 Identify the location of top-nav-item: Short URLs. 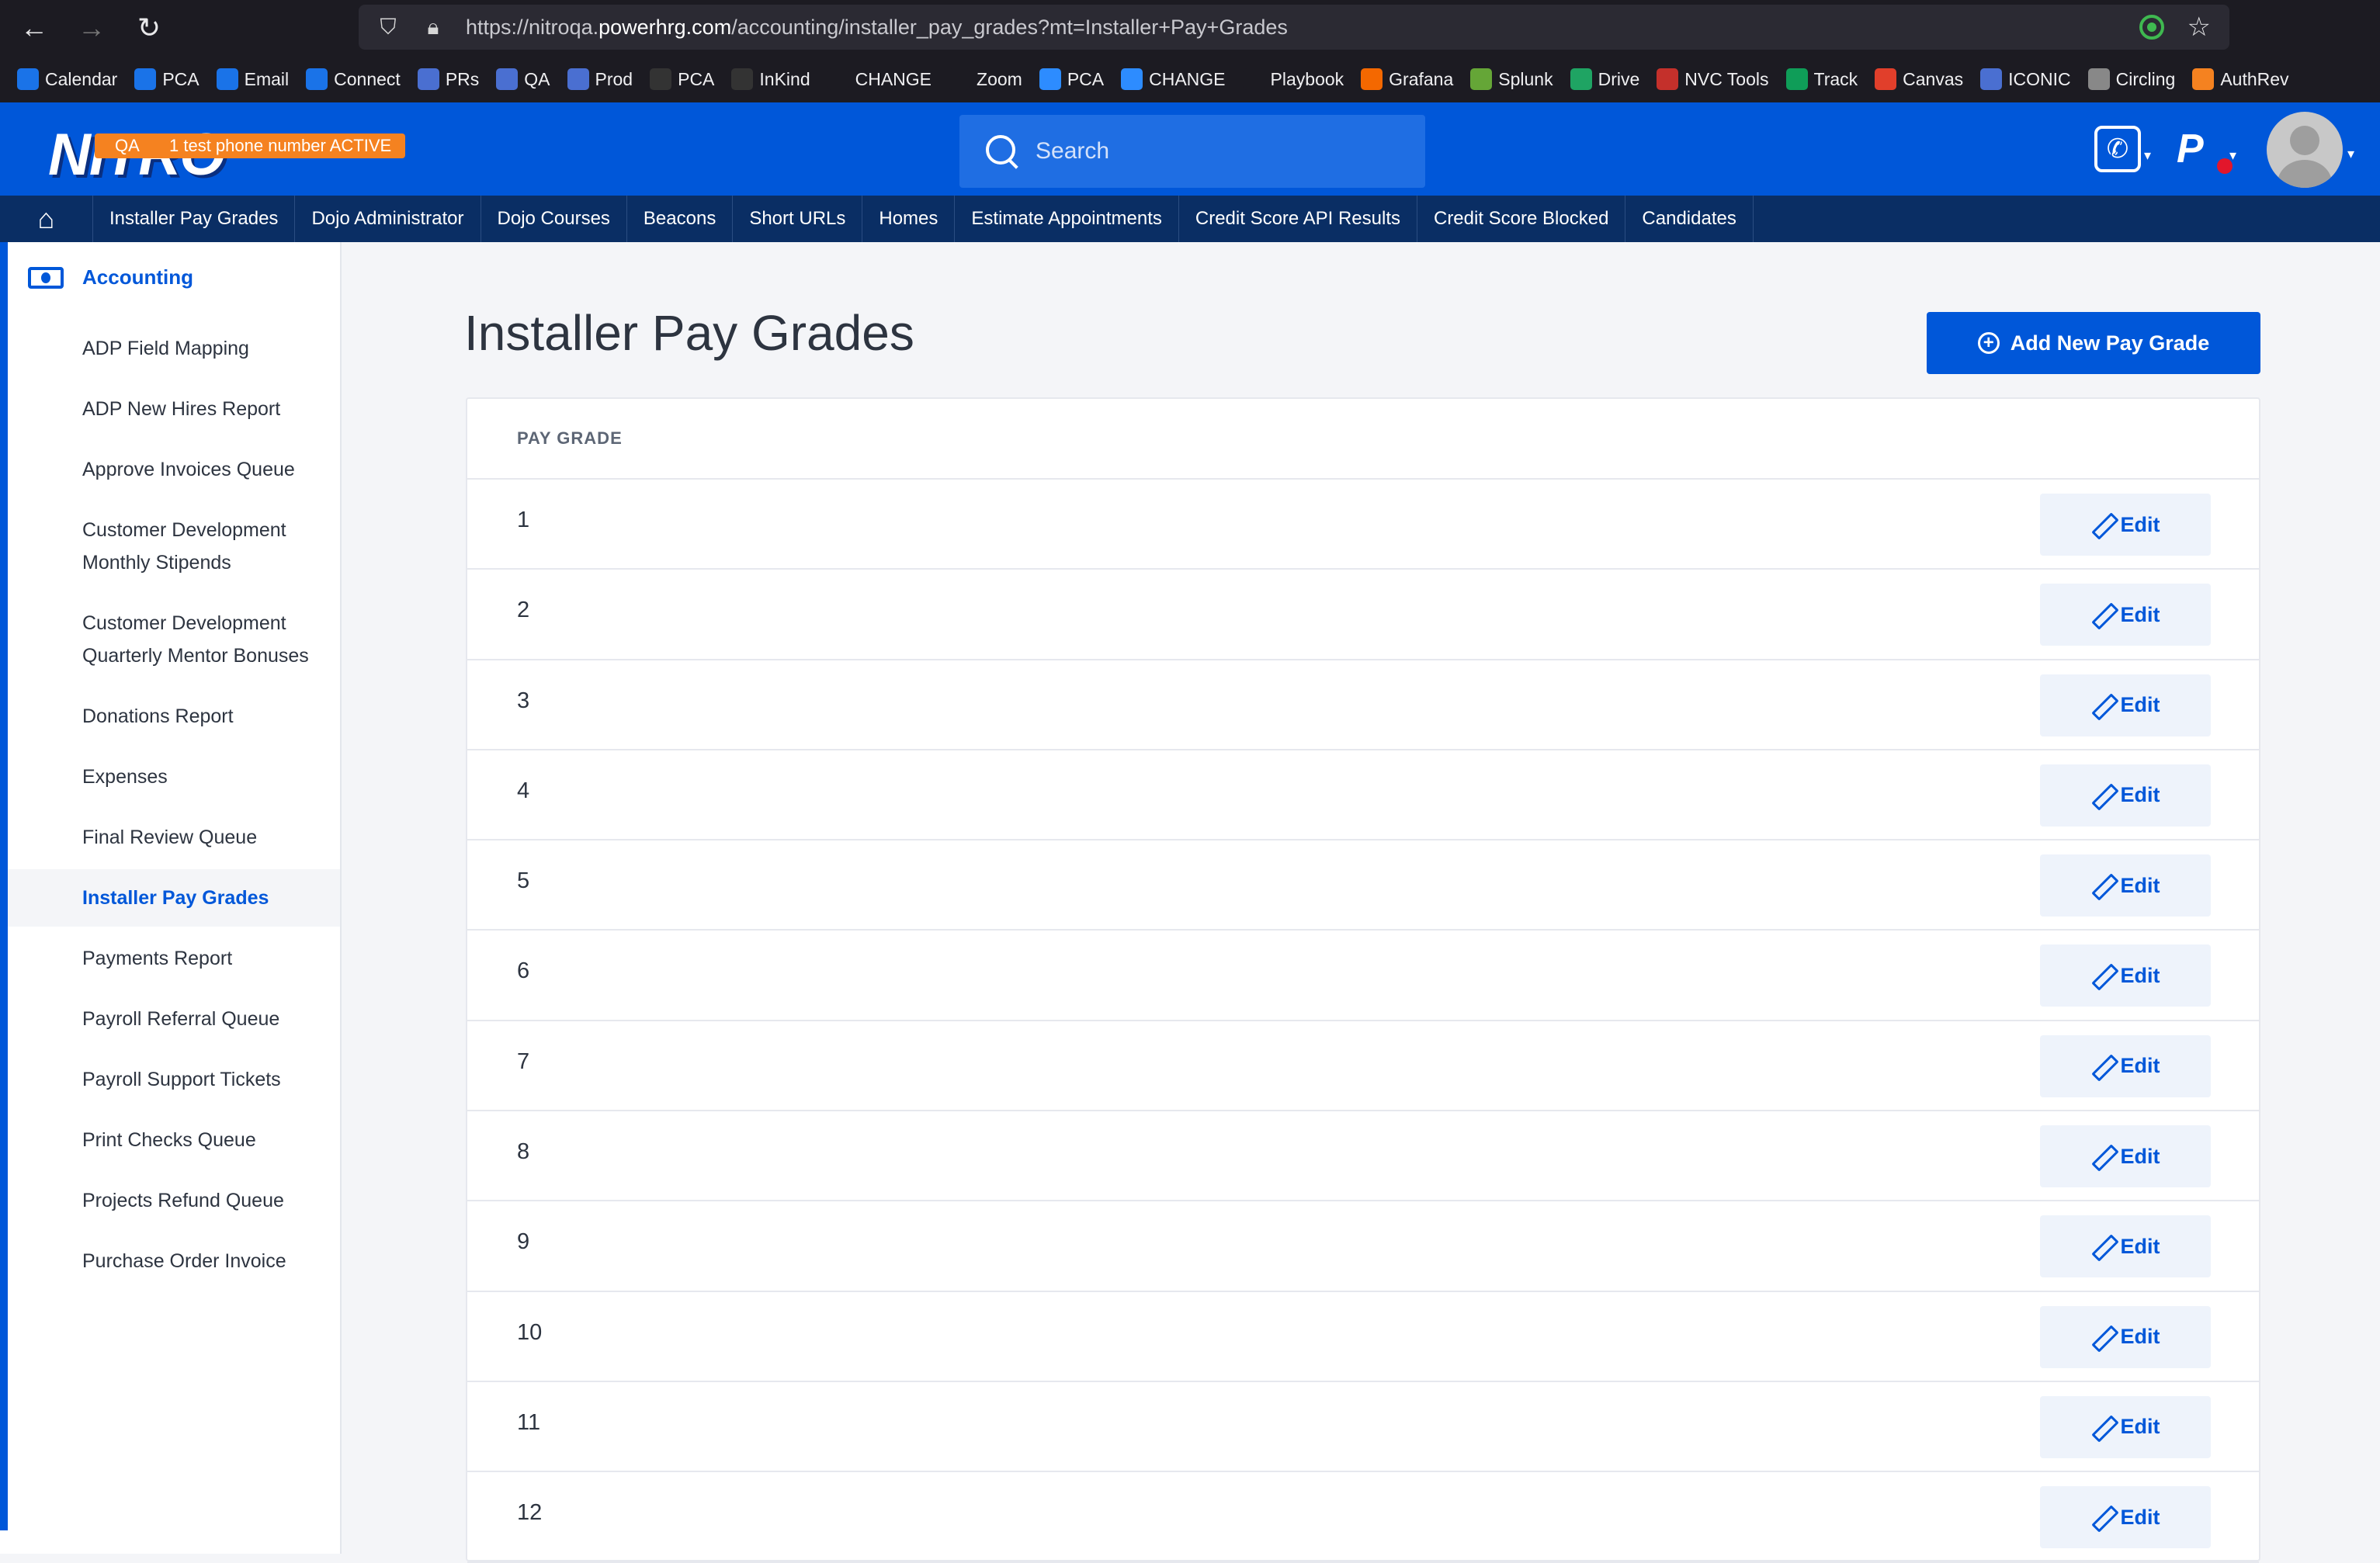
(798, 219).